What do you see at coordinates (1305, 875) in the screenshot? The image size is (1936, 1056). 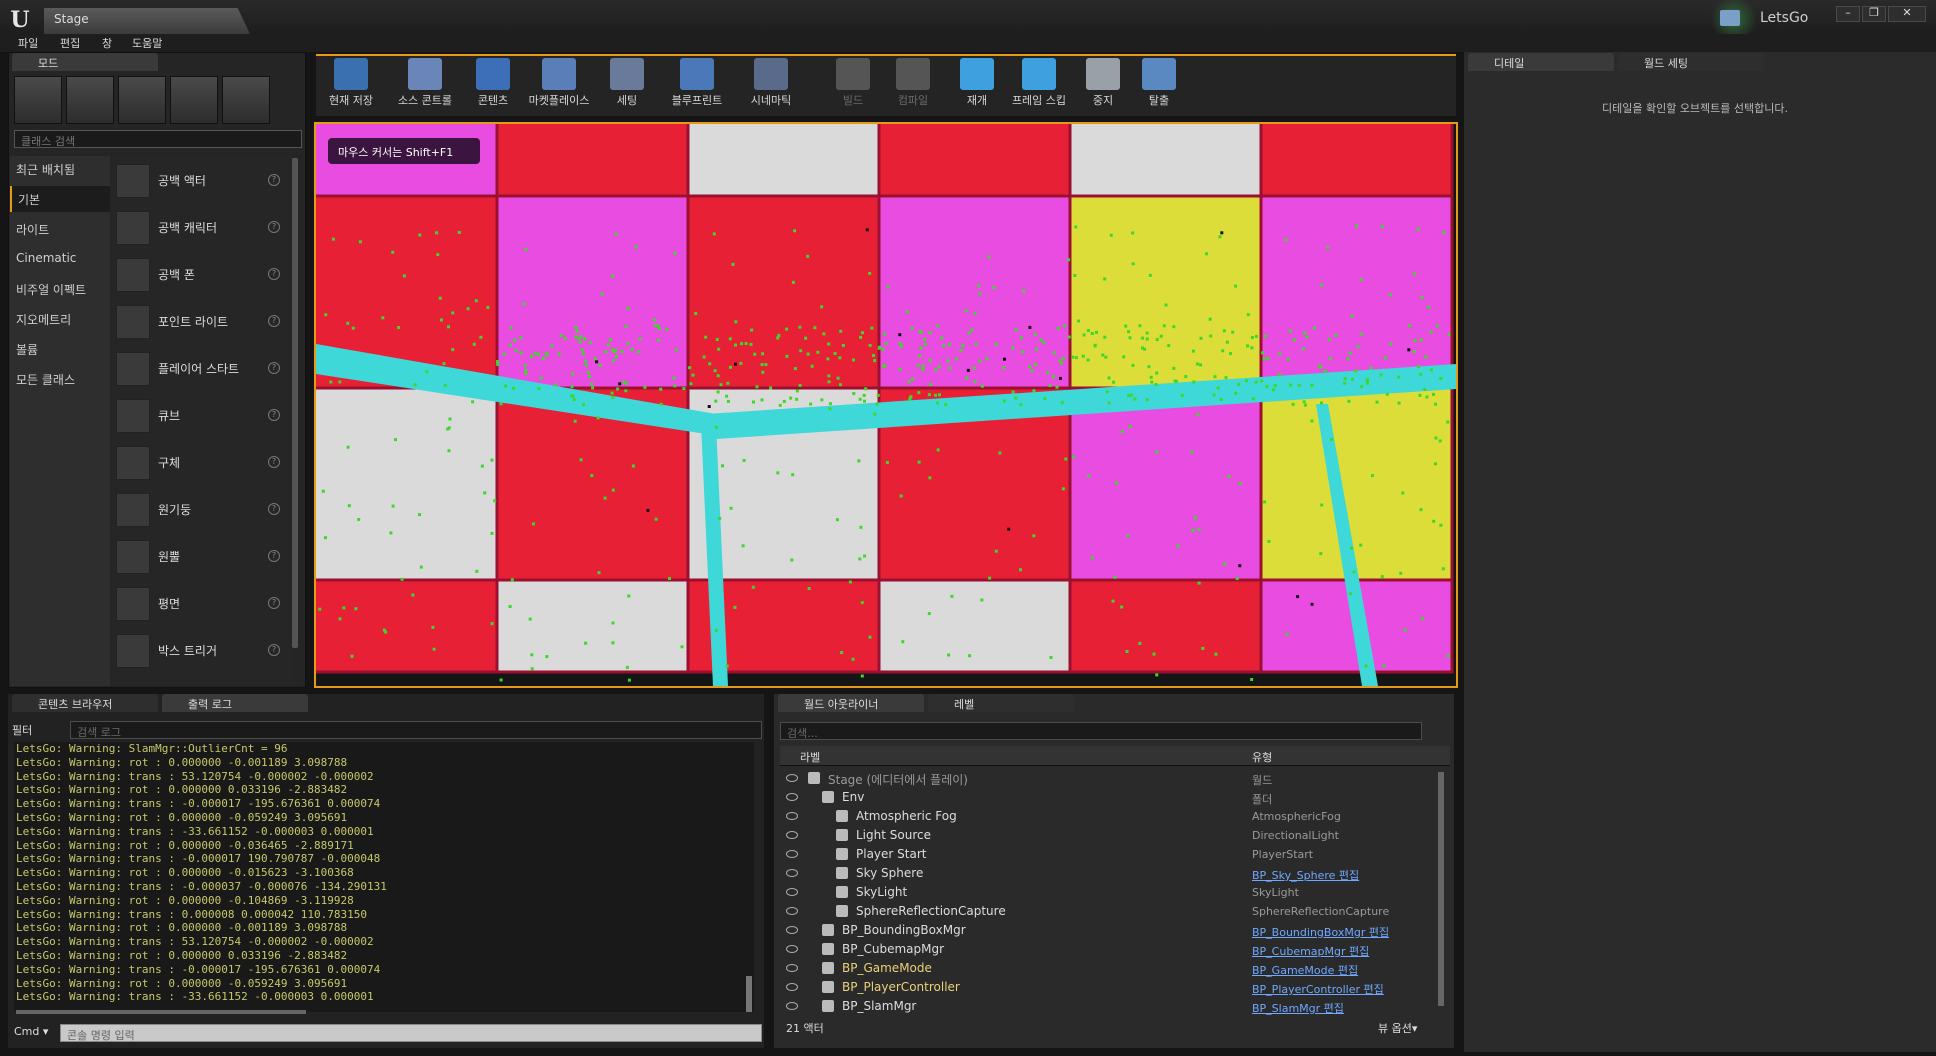 I see `actor-type: BP_Sky_Sphere 편집` at bounding box center [1305, 875].